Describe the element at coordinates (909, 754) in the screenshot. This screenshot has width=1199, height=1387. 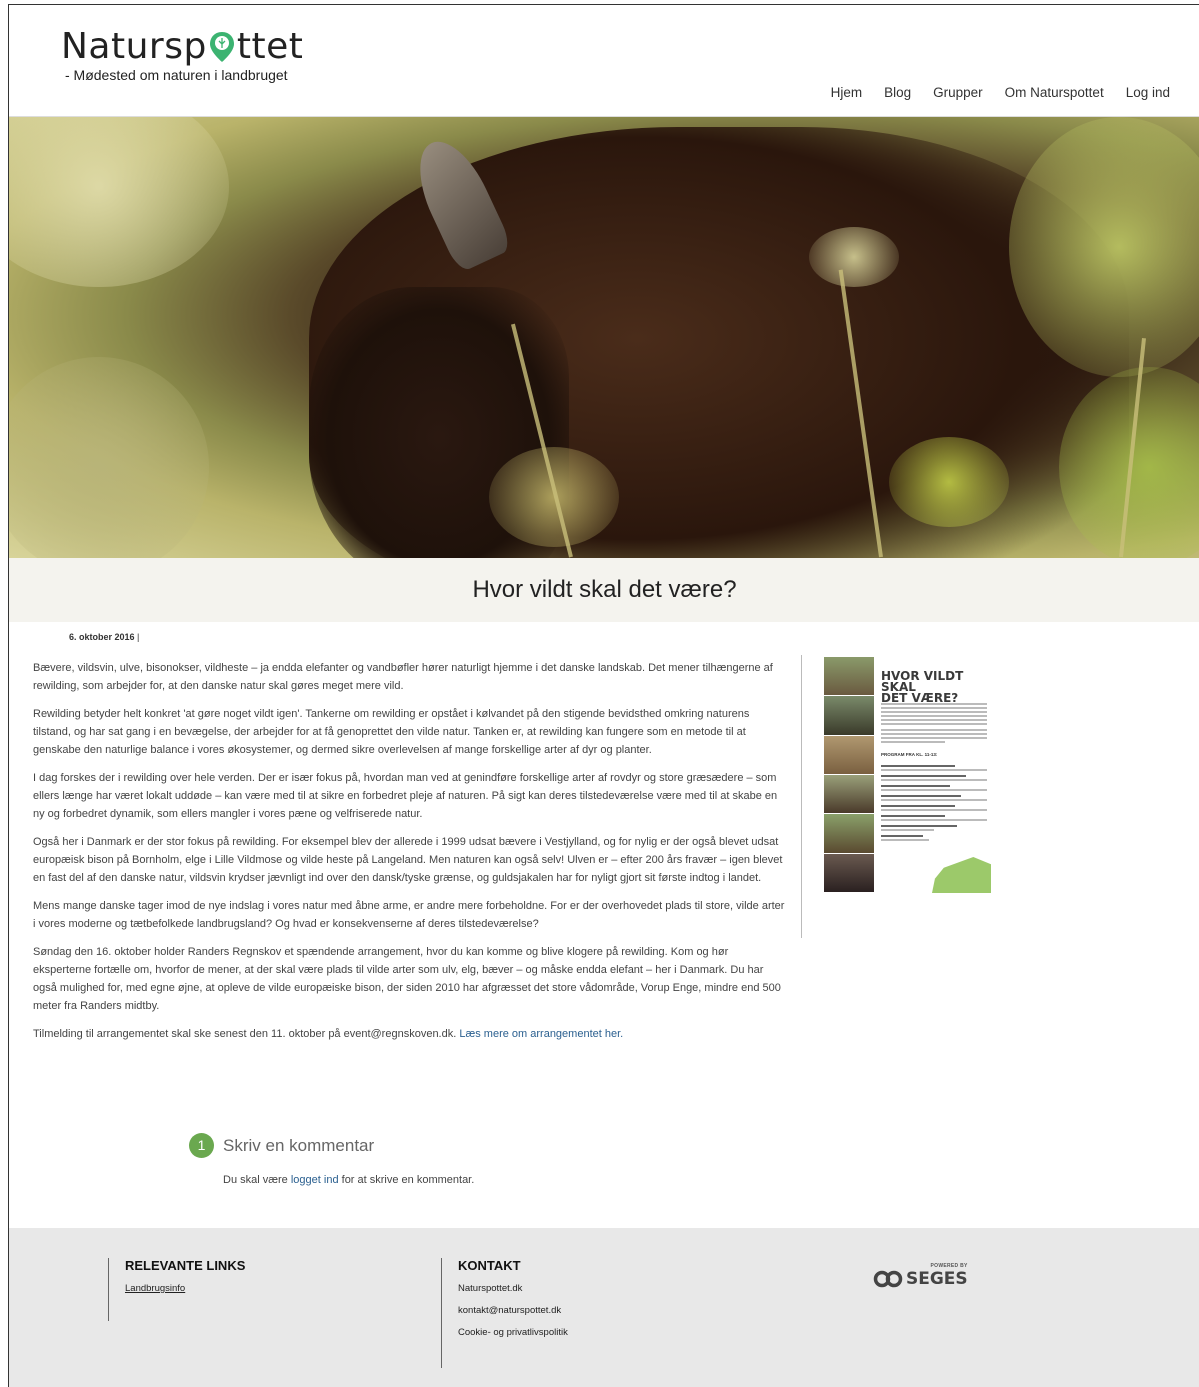
I see `poster-program-heading: PROGRAM FRA KL. 11-13:` at that location.